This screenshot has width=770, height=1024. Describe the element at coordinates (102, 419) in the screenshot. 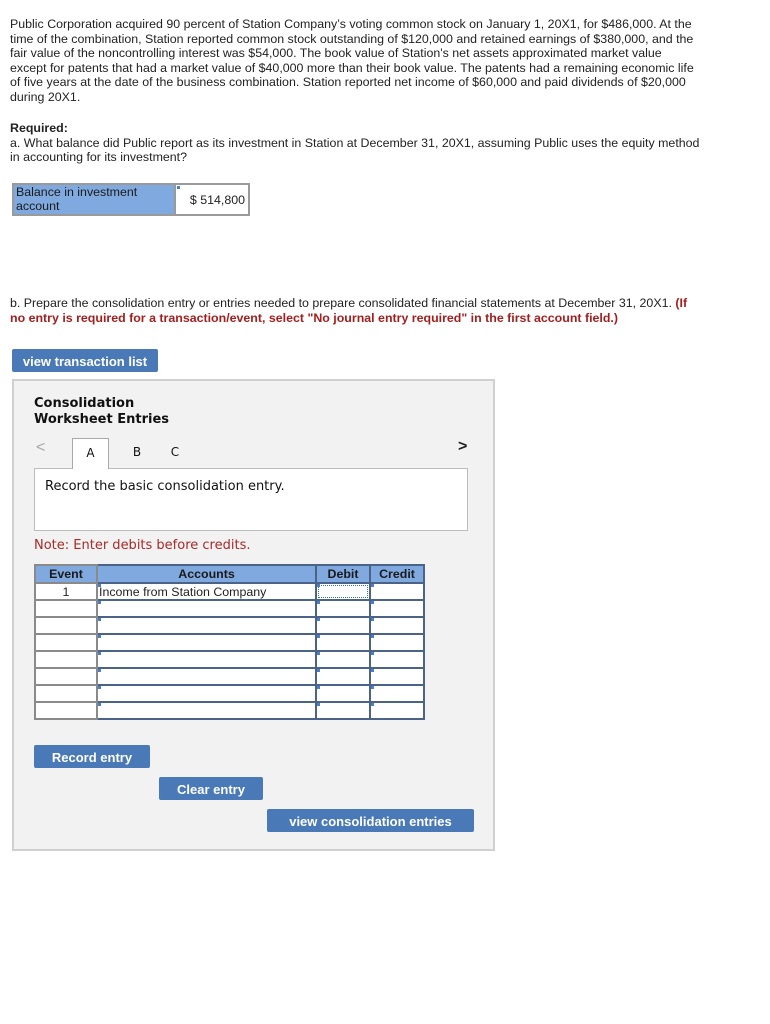

I see `worksheet-title-line2: Worksheet Entries` at that location.